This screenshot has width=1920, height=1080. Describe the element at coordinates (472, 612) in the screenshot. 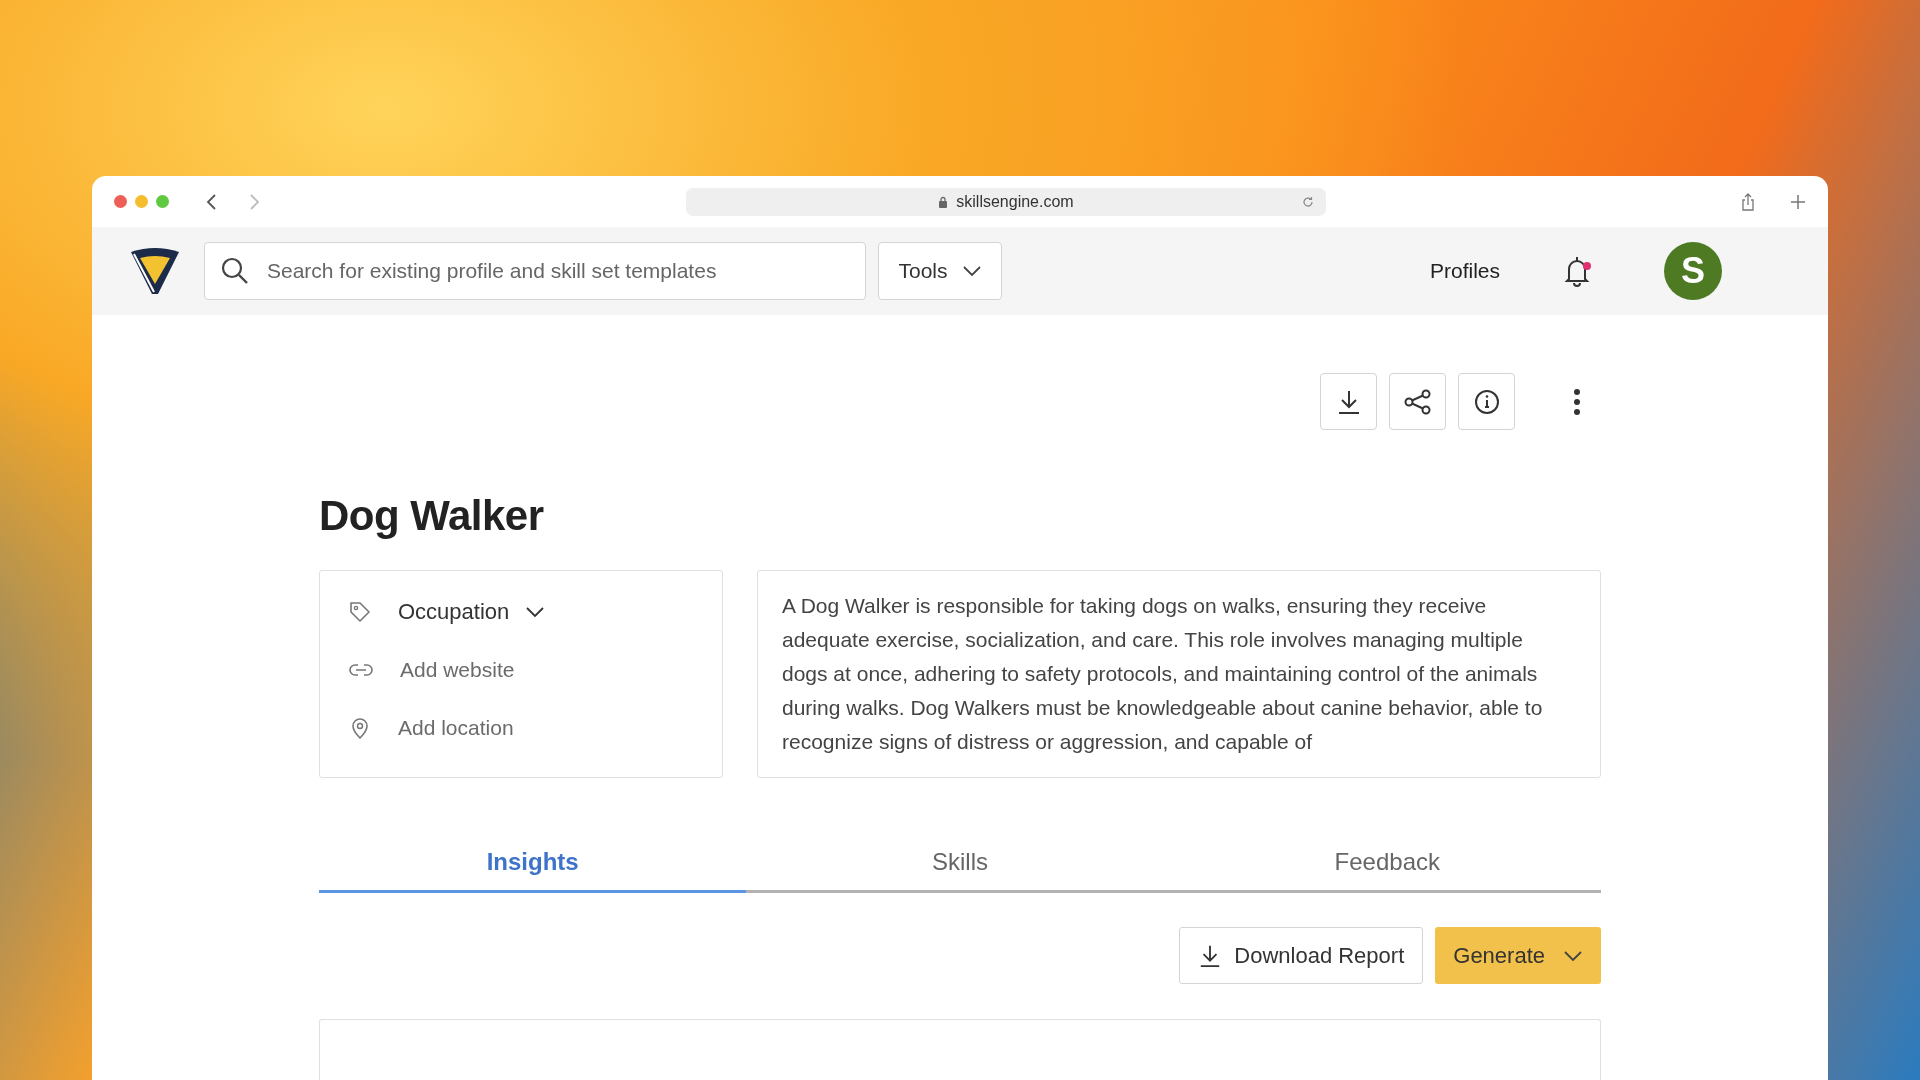

I see `occupation-dropdown: Occupation` at that location.